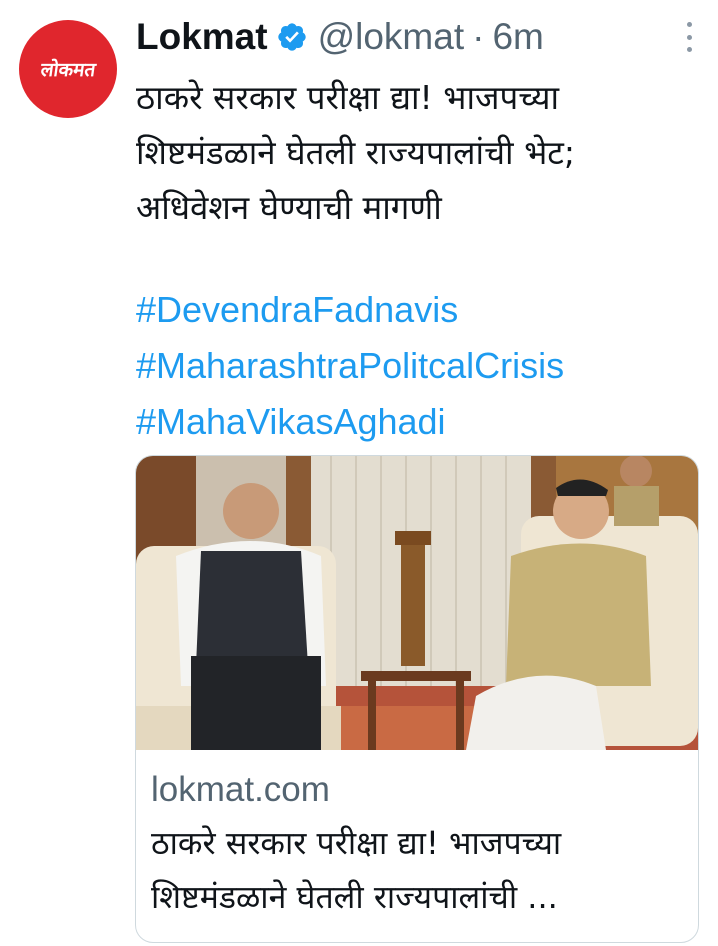 Image resolution: width=718 pixels, height=946 pixels. I want to click on avatar-logo-text: लोकमत, so click(68, 70).